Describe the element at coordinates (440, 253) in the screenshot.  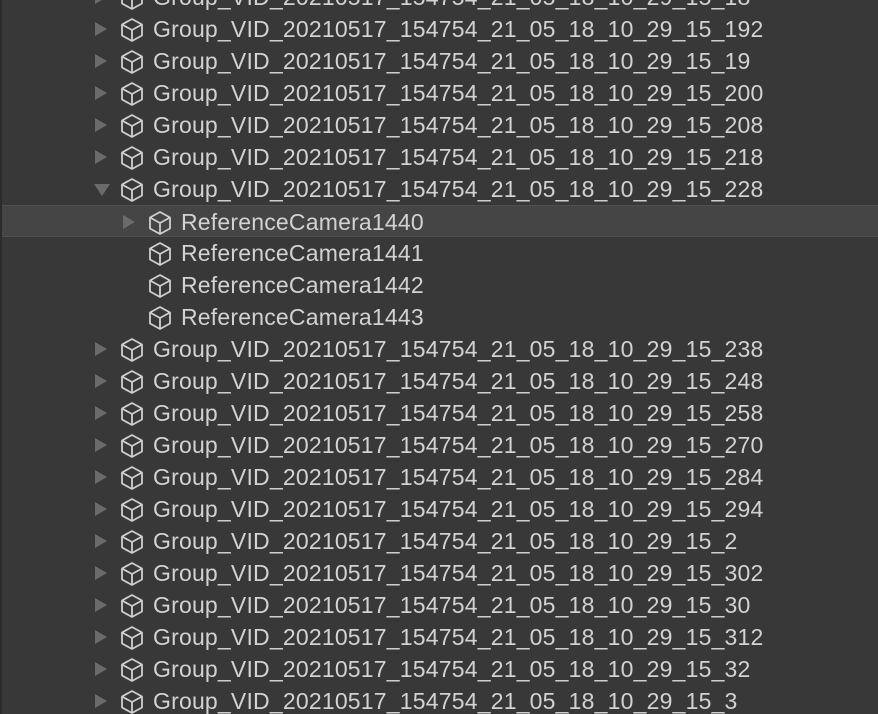
I see `hierarchy-child-row: ReferenceCamera1441` at that location.